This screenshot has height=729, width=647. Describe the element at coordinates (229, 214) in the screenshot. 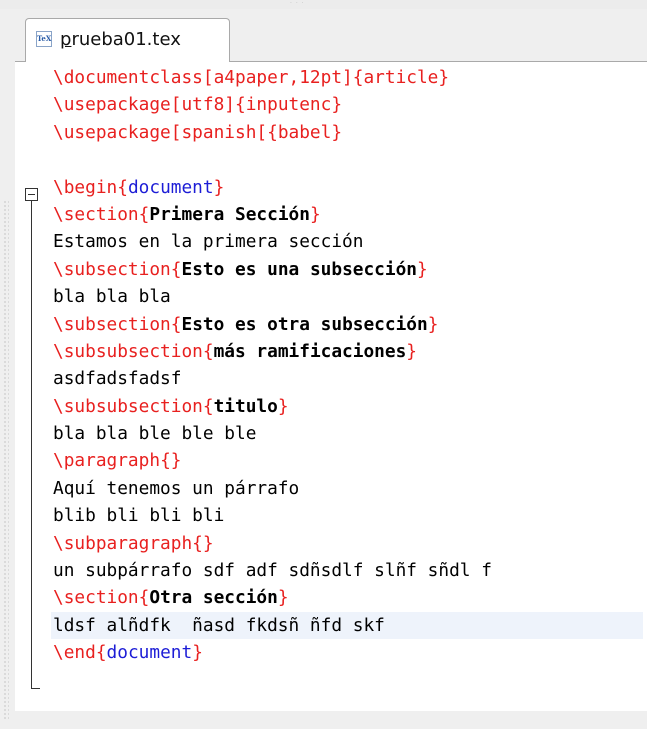

I see `section-title: Primera Sección` at that location.